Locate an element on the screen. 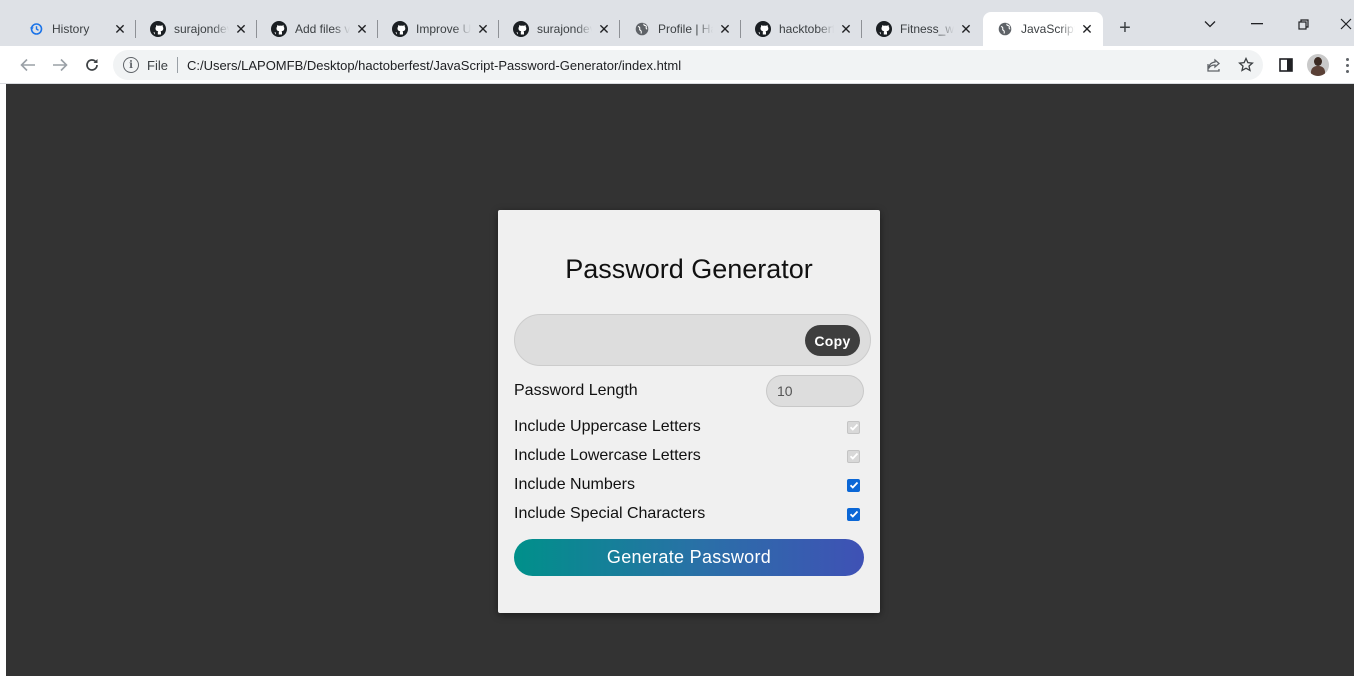 The image size is (1354, 676). info-icon: i is located at coordinates (131, 65).